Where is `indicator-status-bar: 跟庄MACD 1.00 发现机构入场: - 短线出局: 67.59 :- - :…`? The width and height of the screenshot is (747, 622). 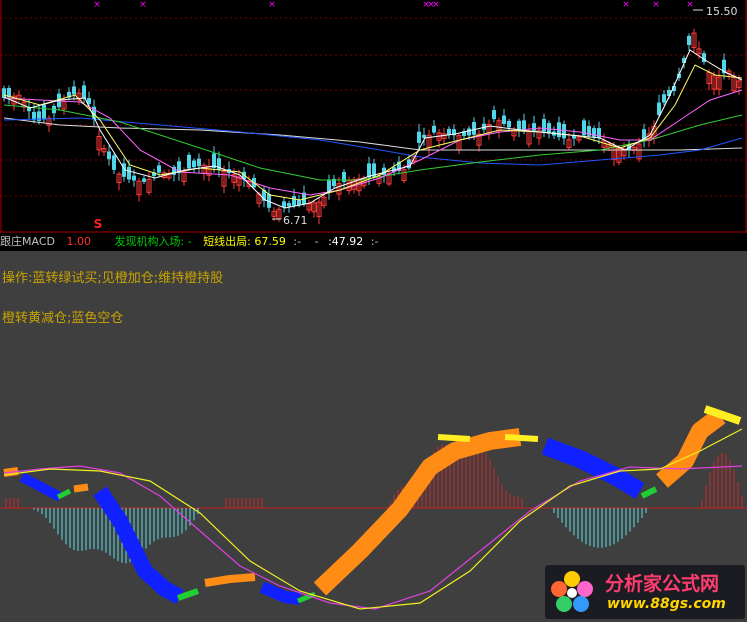
indicator-status-bar: 跟庄MACD 1.00 发现机构入场: - 短线出局: 67.59 :- - :… is located at coordinates (373, 242).